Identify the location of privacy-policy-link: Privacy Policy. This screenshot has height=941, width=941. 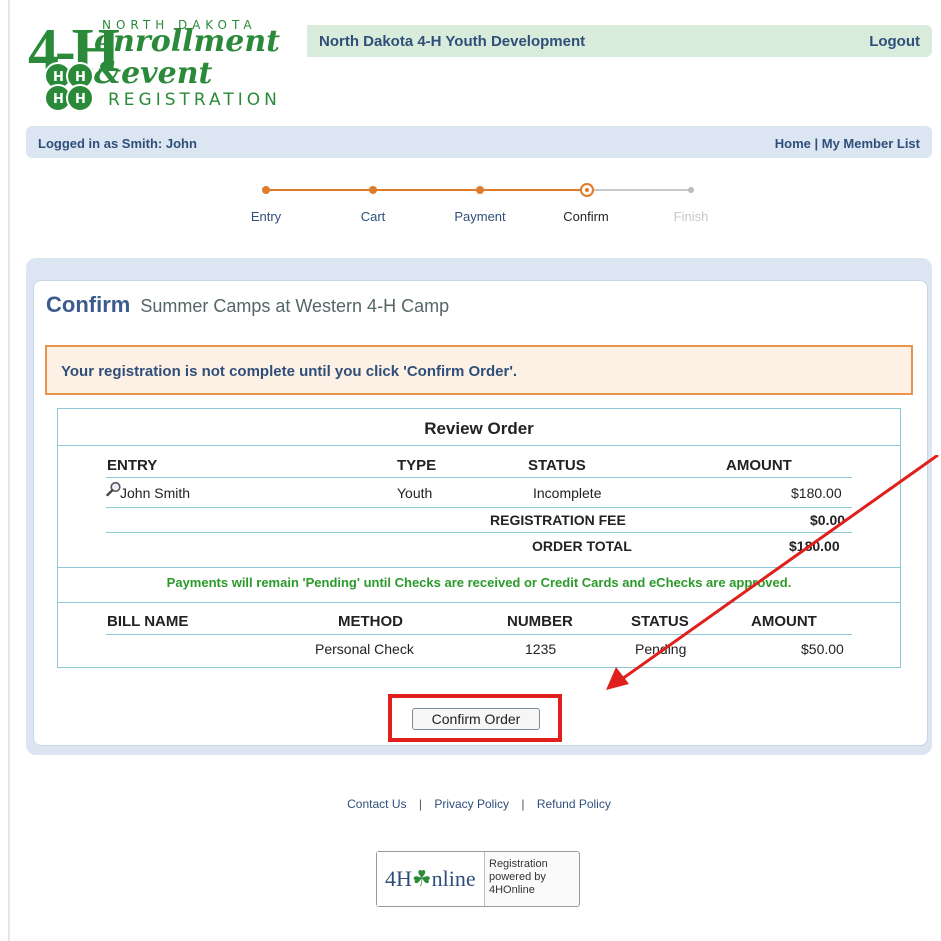
(471, 804).